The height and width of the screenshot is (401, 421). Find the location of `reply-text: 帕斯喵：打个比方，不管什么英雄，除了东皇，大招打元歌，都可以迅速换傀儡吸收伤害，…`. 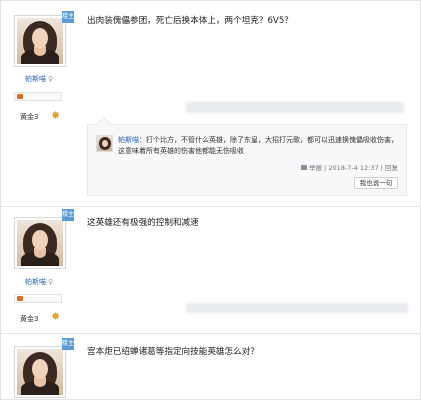

reply-text: 帕斯喵：打个比方，不管什么英雄，除了东皇，大招打元歌，都可以迅速换傀儡吸收伤害，… is located at coordinates (259, 146).